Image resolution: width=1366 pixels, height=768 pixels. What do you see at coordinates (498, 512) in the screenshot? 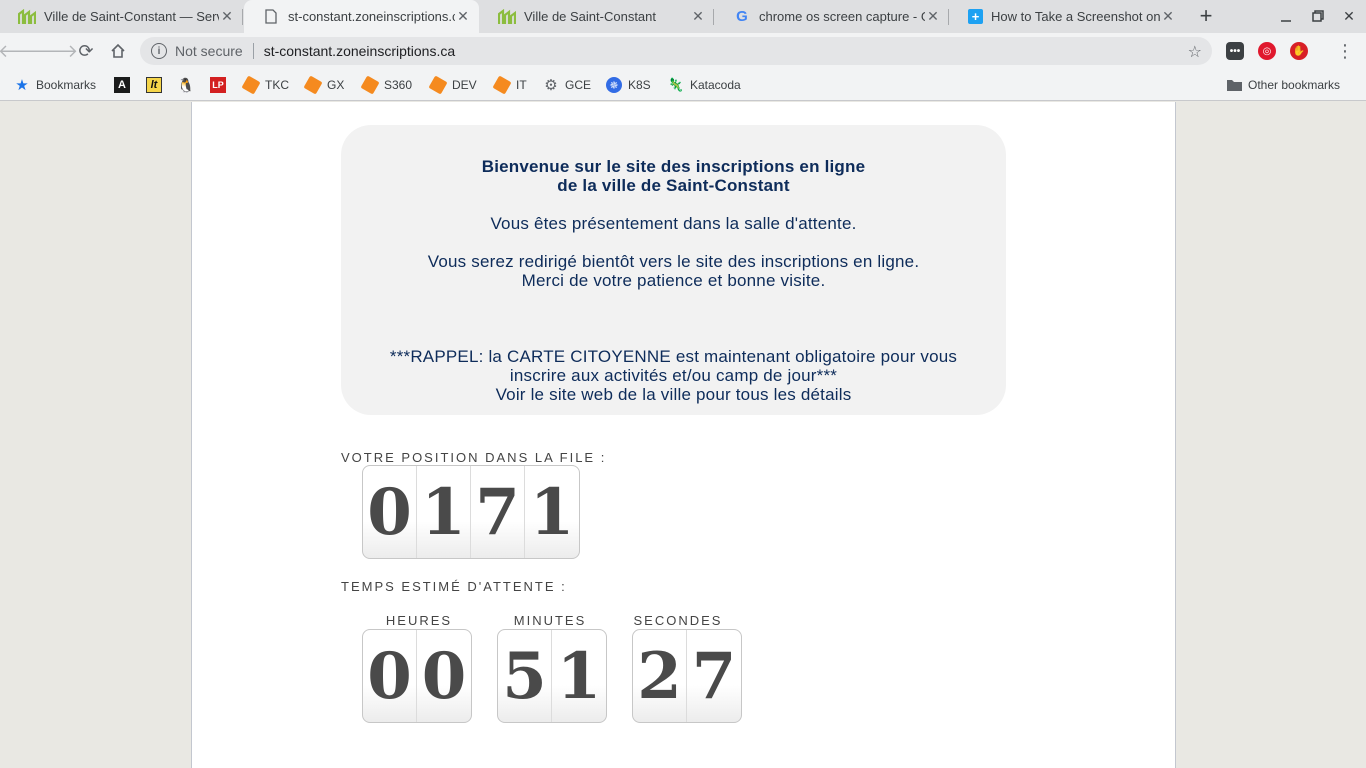
I see `position-digit: 7` at bounding box center [498, 512].